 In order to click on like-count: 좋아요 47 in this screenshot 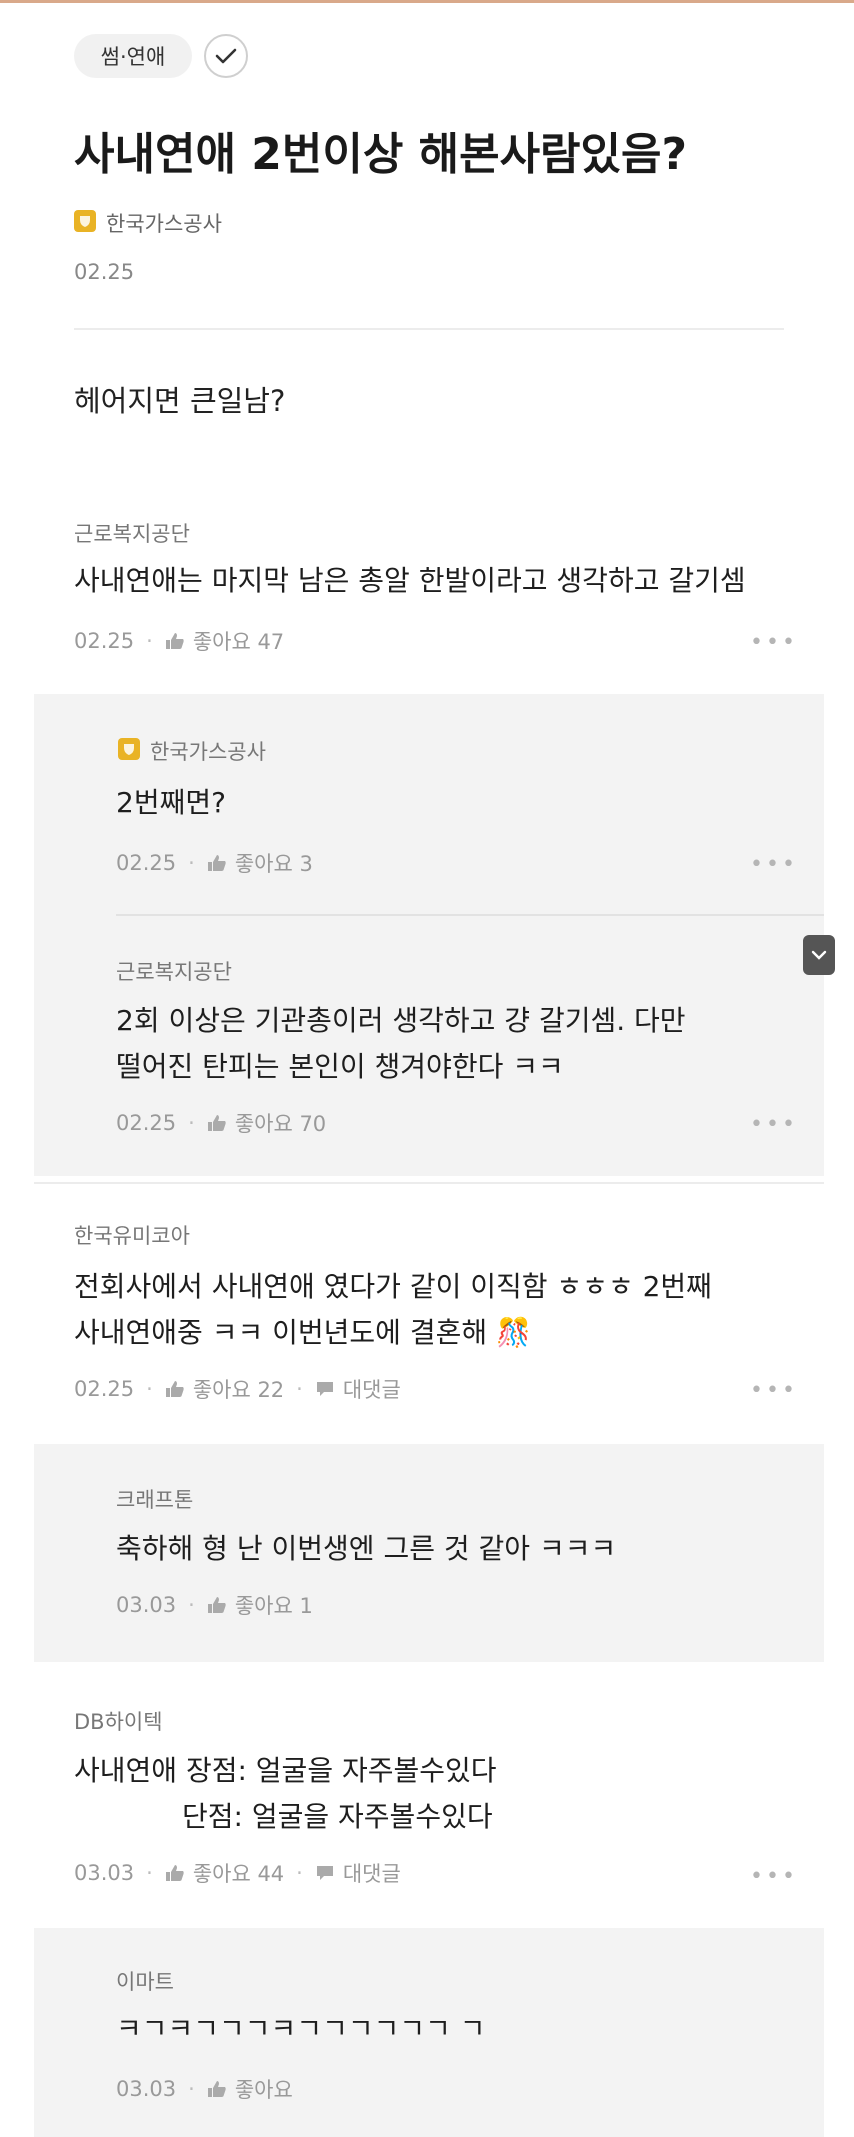, I will do `click(238, 641)`.